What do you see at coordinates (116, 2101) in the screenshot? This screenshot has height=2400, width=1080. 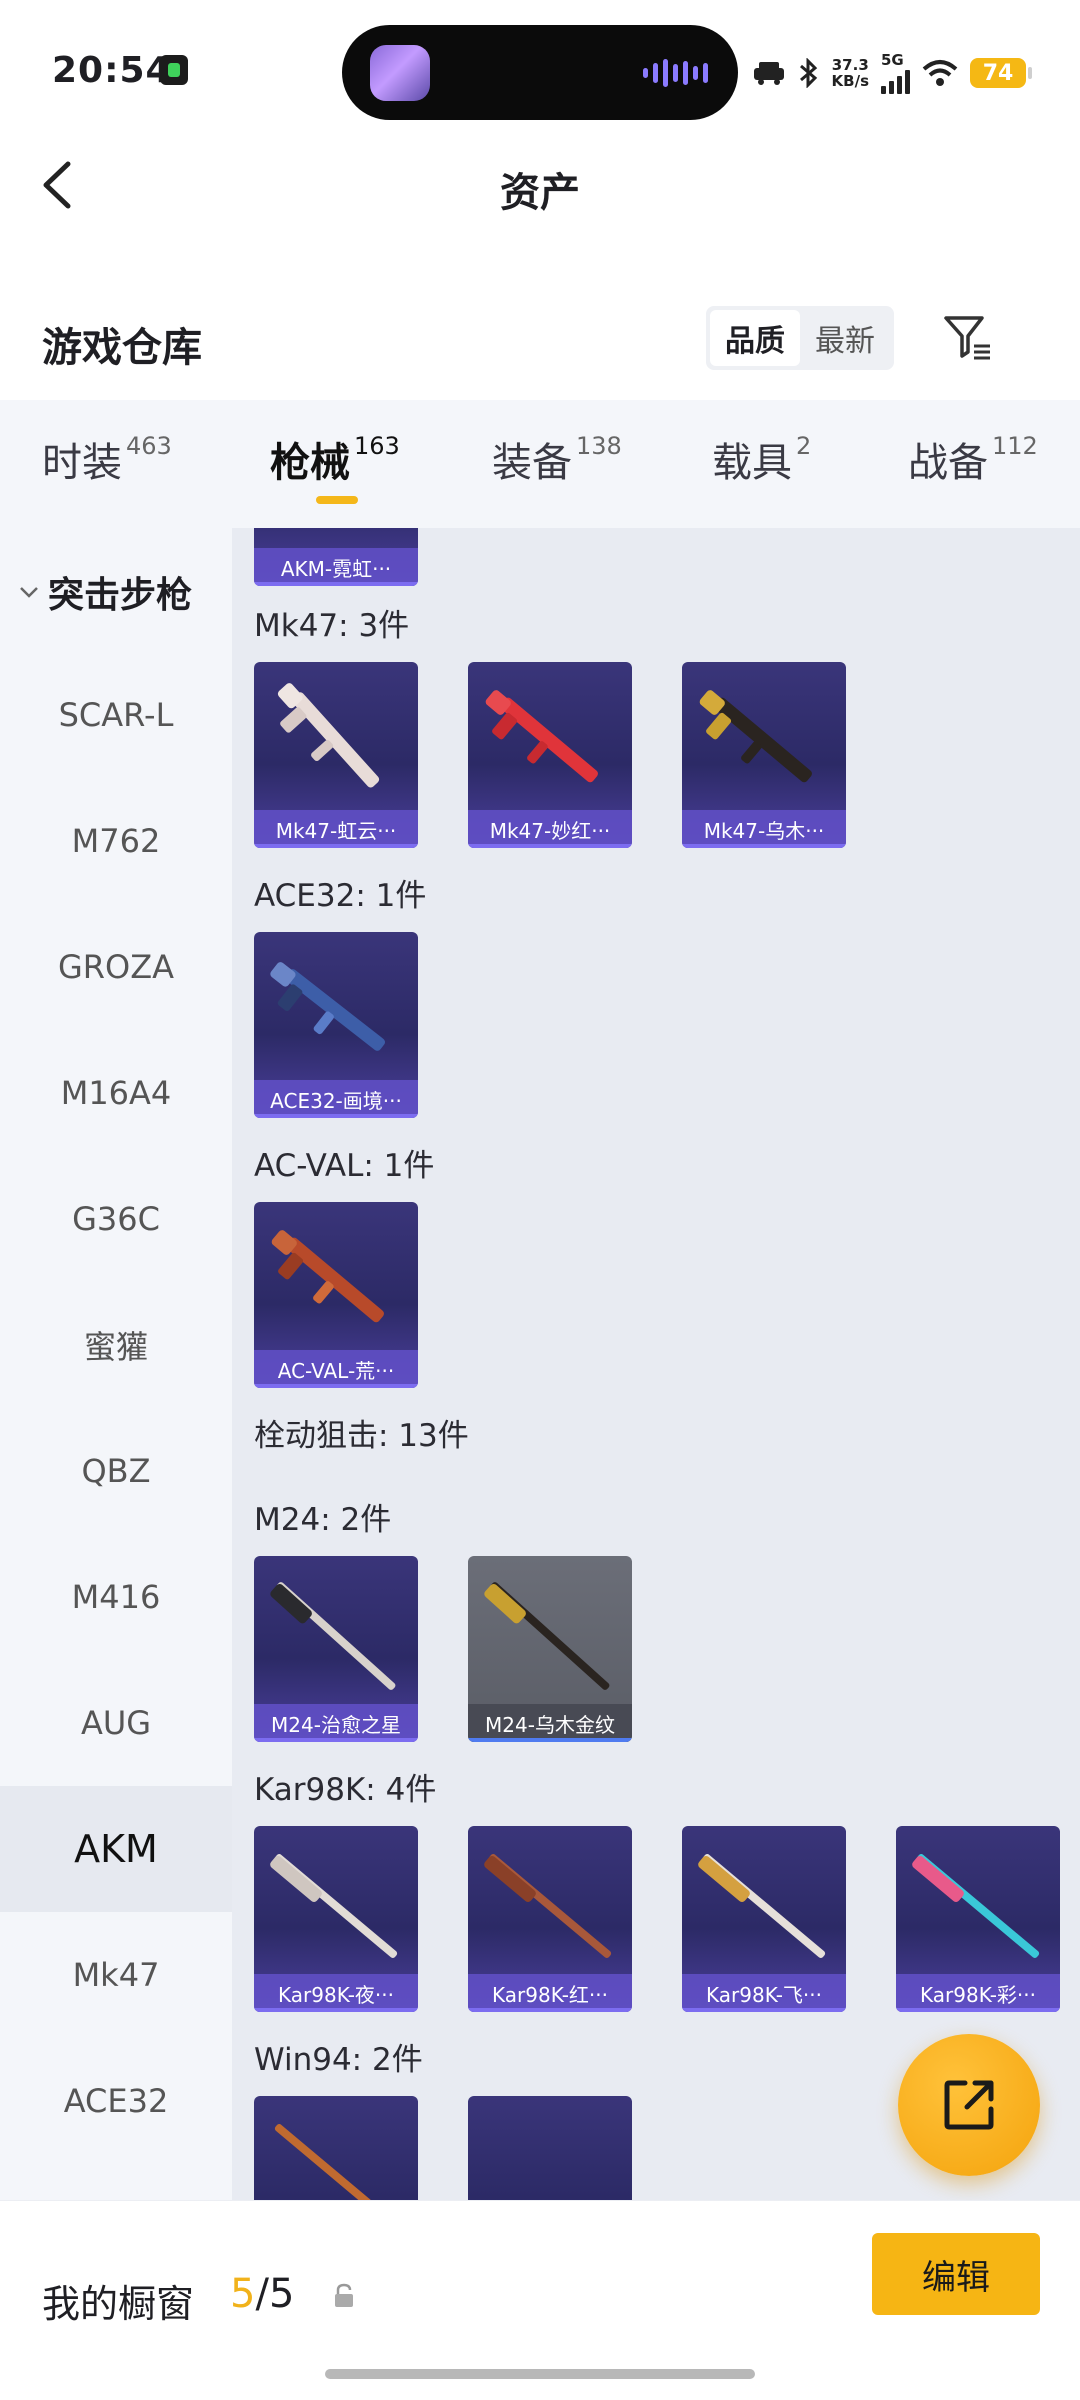 I see `sidebar-item-ace32: ACE32` at bounding box center [116, 2101].